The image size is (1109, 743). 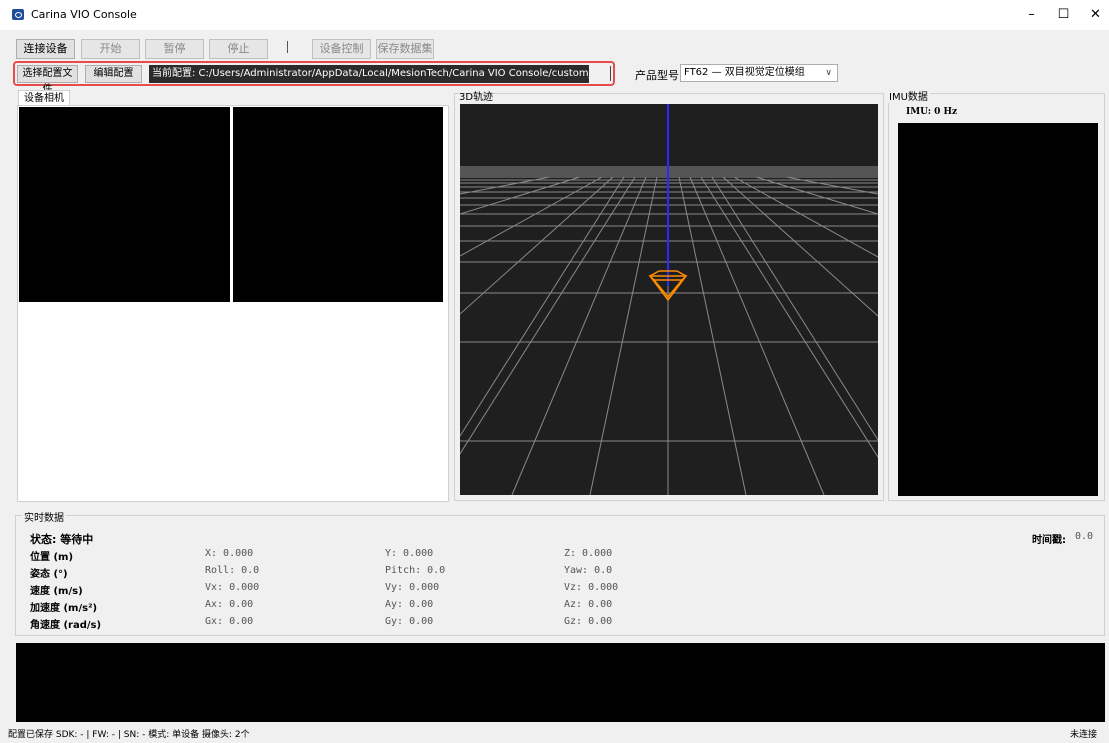 I want to click on edit-config-button: 编辑配置, so click(x=113, y=74).